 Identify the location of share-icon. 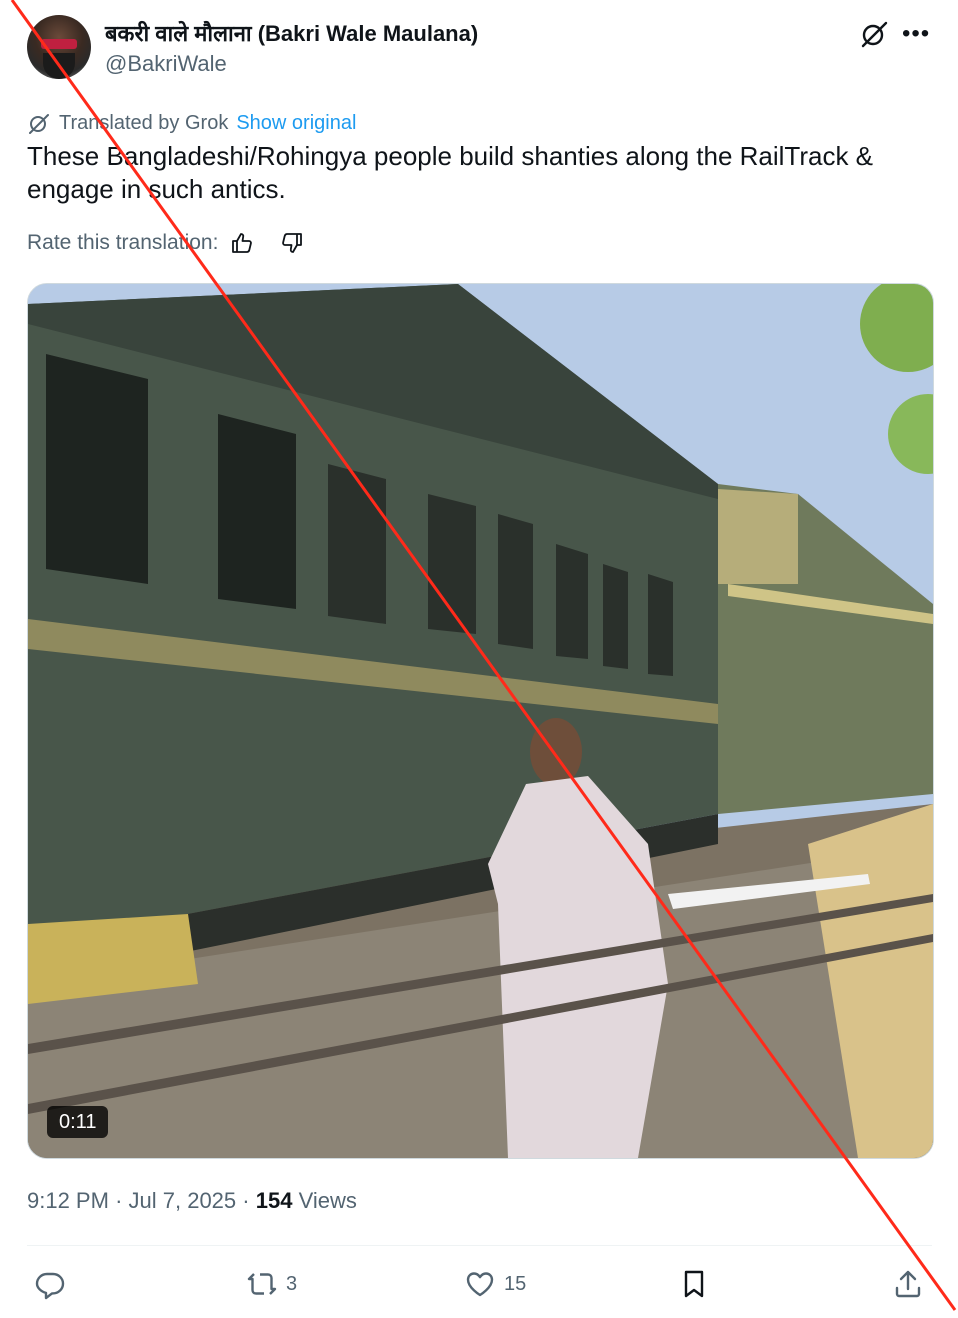
(908, 1284).